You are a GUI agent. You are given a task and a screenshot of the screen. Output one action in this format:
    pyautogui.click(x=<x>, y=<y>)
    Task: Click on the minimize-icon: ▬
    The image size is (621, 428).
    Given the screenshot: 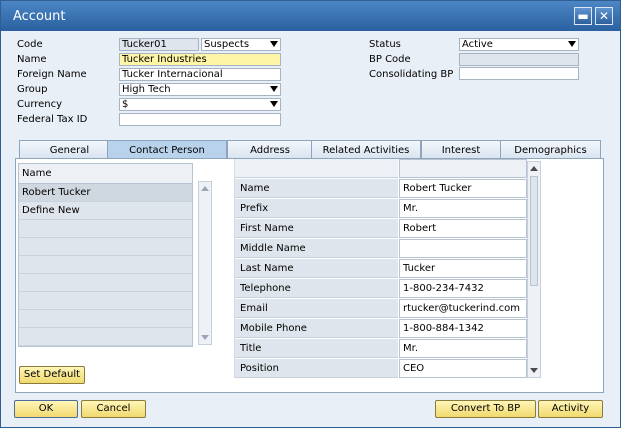 What is the action you would take?
    pyautogui.click(x=583, y=16)
    